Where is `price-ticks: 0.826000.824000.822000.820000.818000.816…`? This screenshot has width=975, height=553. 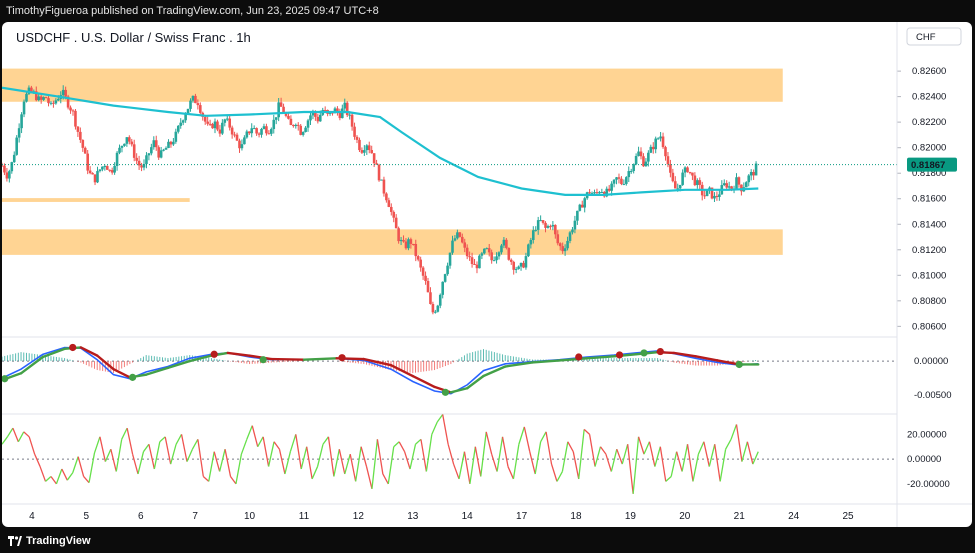
price-ticks: 0.826000.824000.822000.820000.818000.816… is located at coordinates (921, 199).